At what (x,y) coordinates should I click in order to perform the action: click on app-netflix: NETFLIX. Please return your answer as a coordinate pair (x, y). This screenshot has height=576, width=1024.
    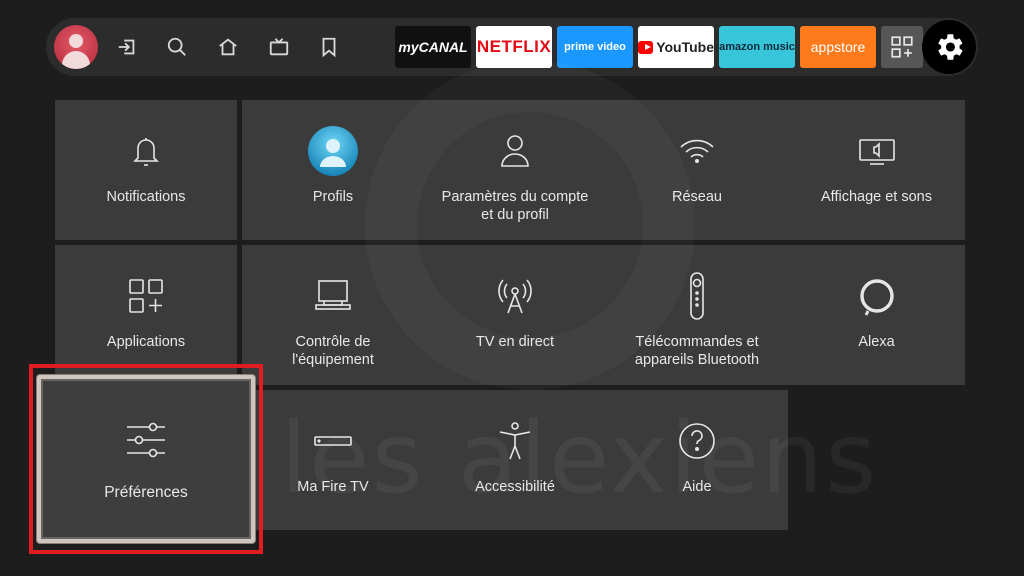
    Looking at the image, I should click on (514, 47).